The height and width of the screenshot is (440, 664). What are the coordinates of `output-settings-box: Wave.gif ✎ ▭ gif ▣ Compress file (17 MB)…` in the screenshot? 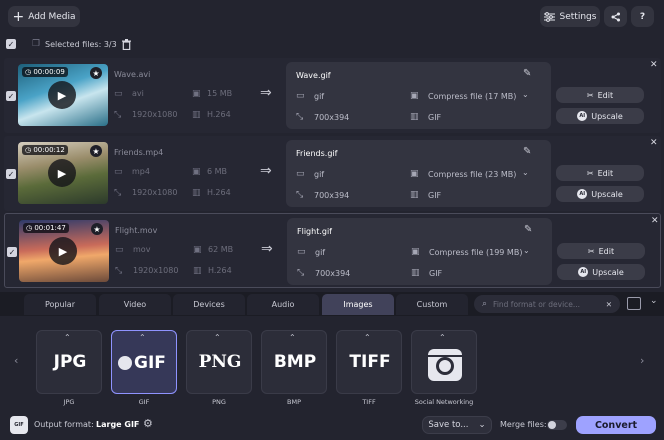 It's located at (418, 95).